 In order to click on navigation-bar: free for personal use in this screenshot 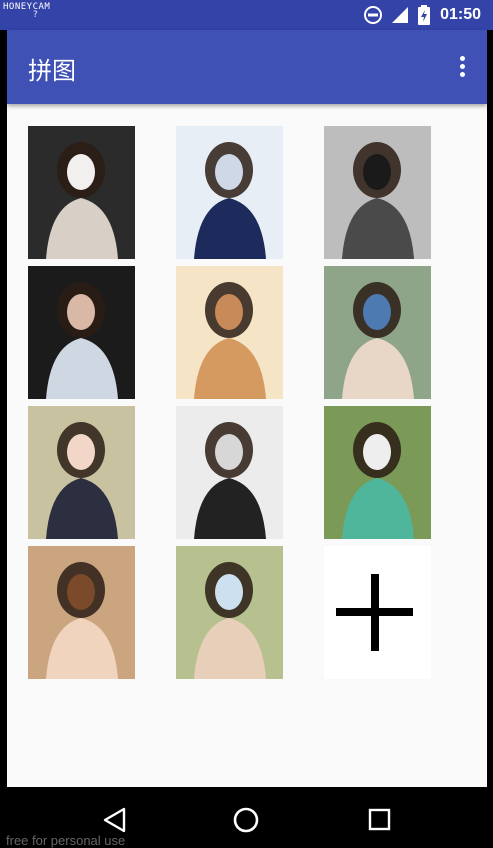, I will do `click(246, 817)`.